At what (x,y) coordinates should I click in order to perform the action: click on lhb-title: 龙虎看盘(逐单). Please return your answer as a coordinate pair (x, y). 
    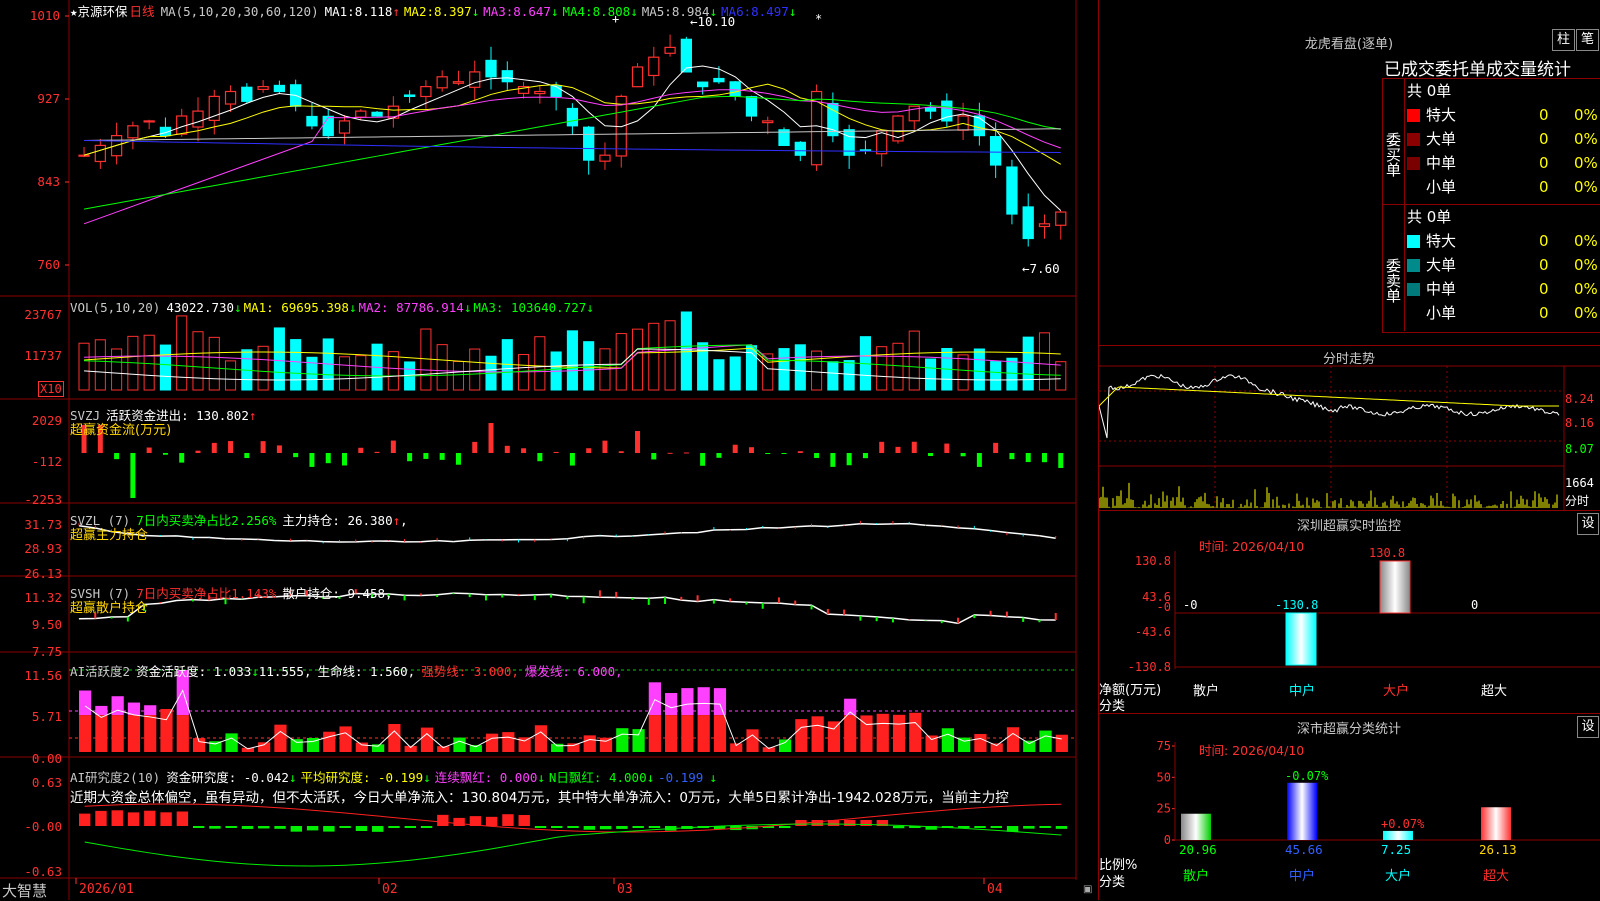
    Looking at the image, I should click on (1349, 44).